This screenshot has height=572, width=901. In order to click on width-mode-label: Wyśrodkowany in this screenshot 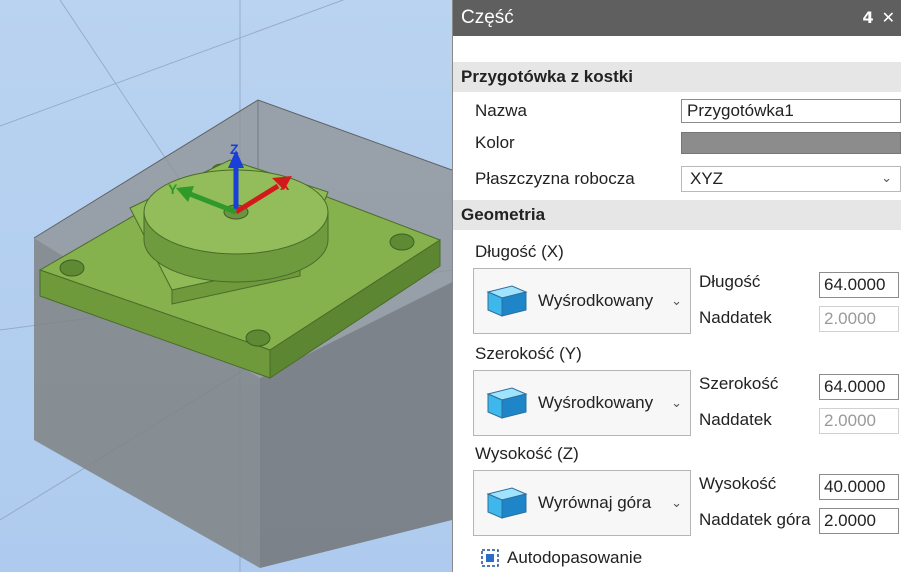, I will do `click(596, 402)`.